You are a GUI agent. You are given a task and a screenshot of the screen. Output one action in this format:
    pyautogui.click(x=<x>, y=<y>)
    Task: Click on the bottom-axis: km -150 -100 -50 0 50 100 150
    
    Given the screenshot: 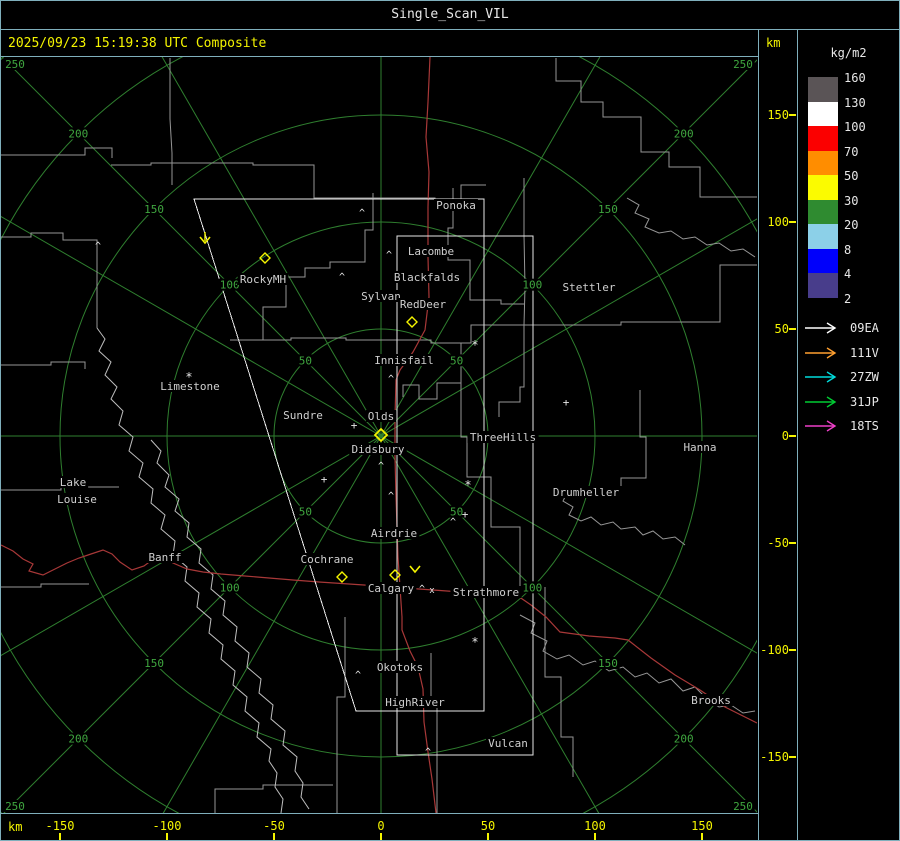 What is the action you would take?
    pyautogui.click(x=379, y=827)
    